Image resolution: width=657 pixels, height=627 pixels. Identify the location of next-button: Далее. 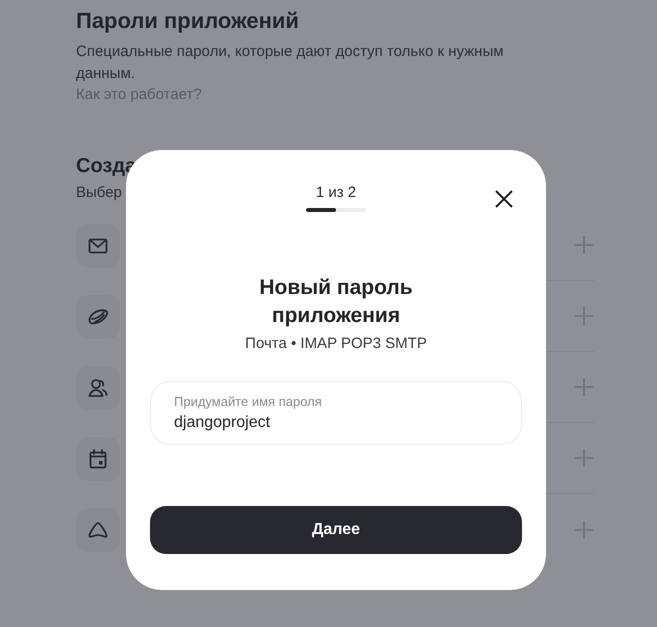
(336, 530).